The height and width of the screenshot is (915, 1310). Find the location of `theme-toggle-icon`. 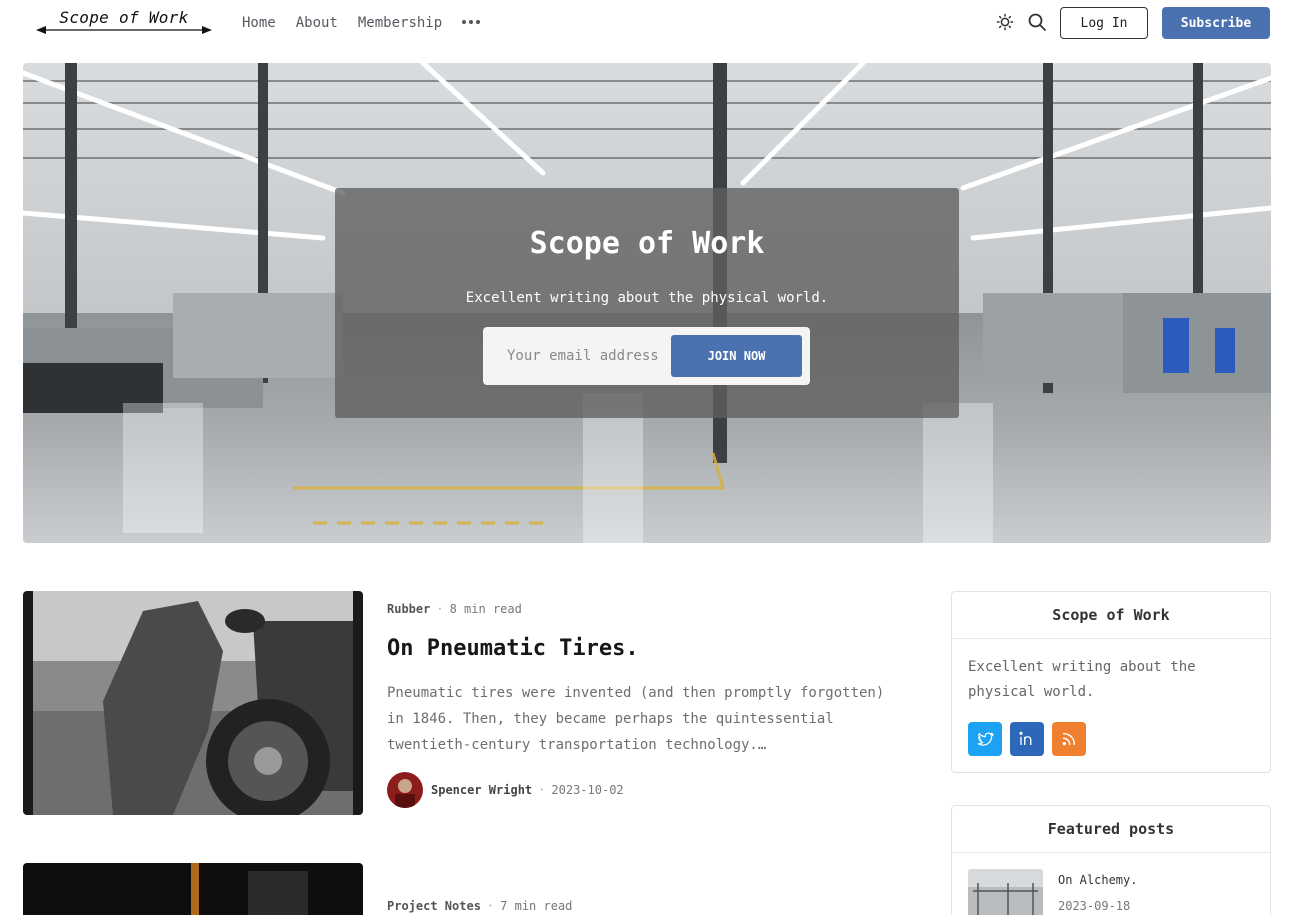

theme-toggle-icon is located at coordinates (1005, 22).